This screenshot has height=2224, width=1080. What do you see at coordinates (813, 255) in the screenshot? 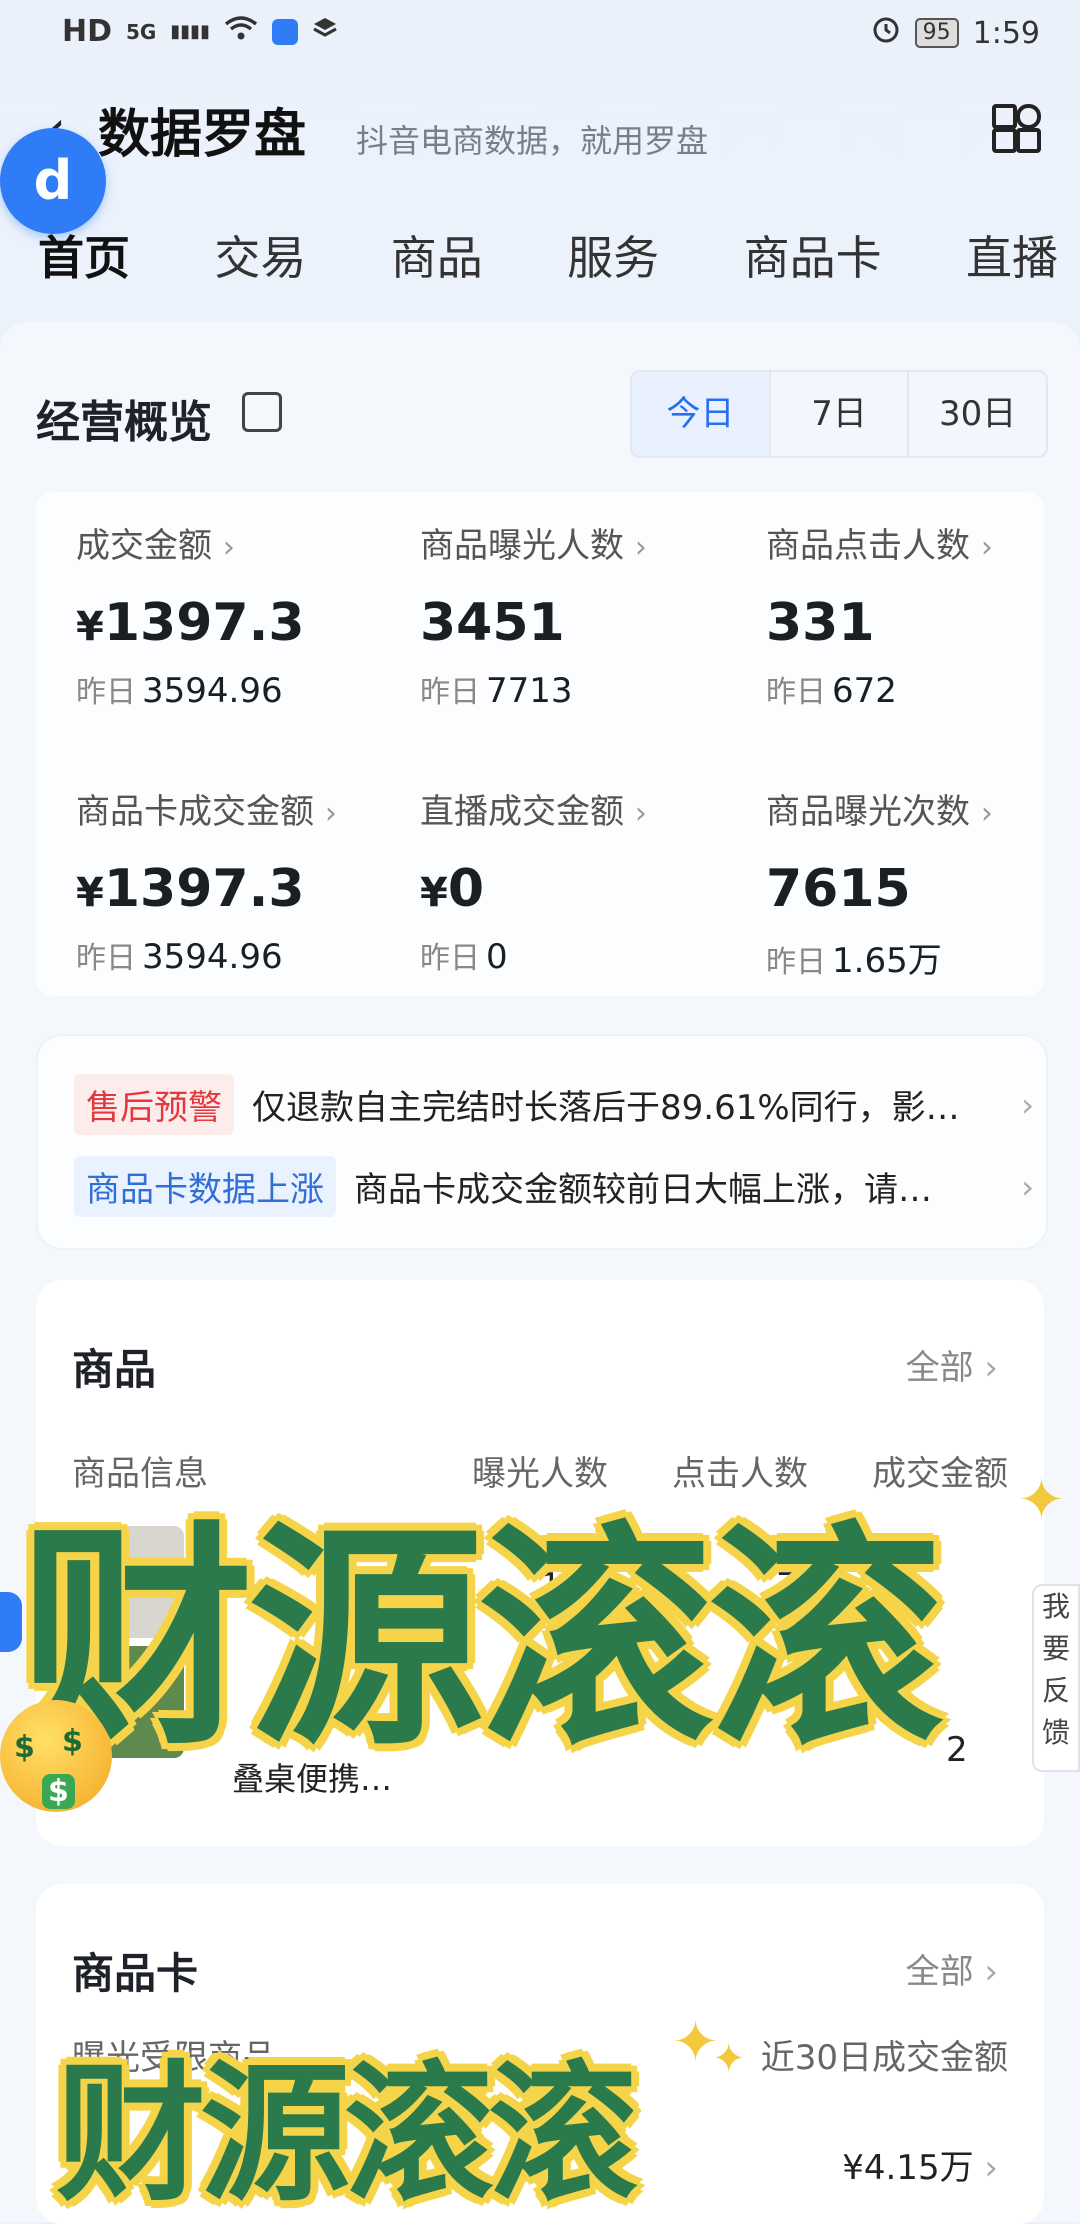
I see `tab-goods-card: 商品卡` at bounding box center [813, 255].